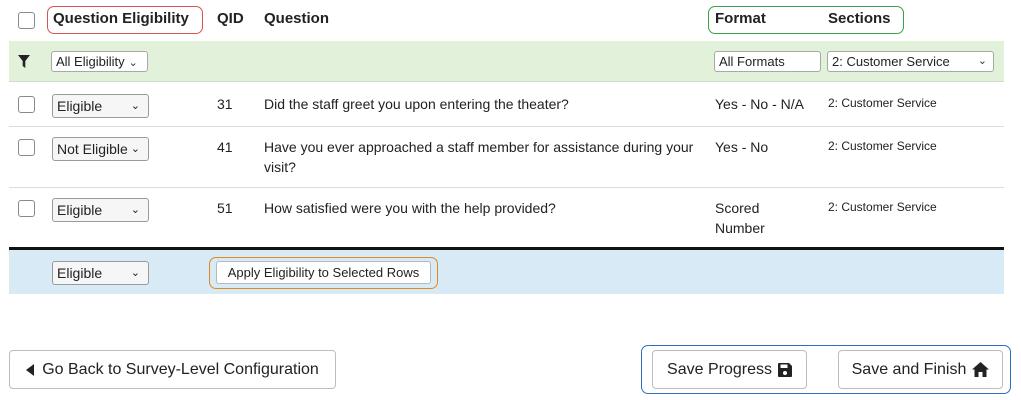  Describe the element at coordinates (225, 147) in the screenshot. I see `row-qid: 41` at that location.